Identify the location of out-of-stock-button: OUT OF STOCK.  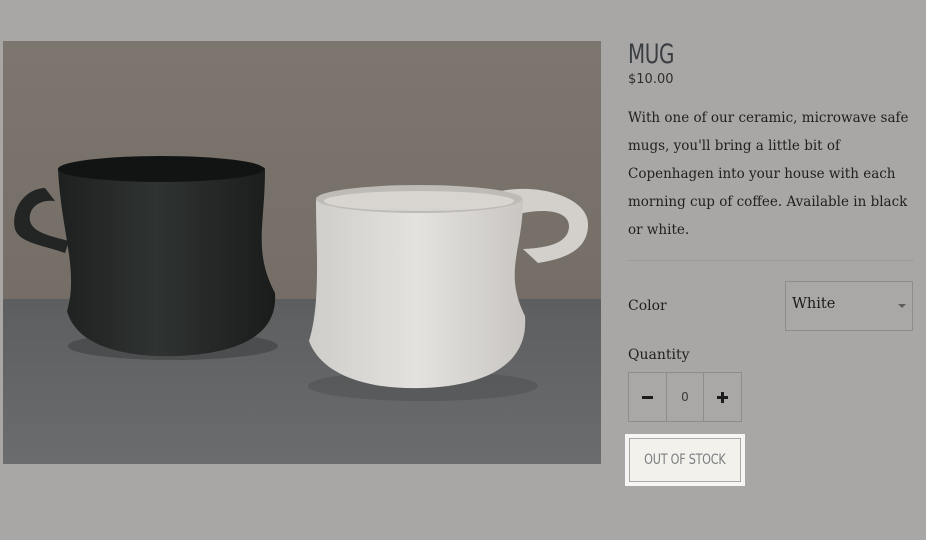
(685, 460).